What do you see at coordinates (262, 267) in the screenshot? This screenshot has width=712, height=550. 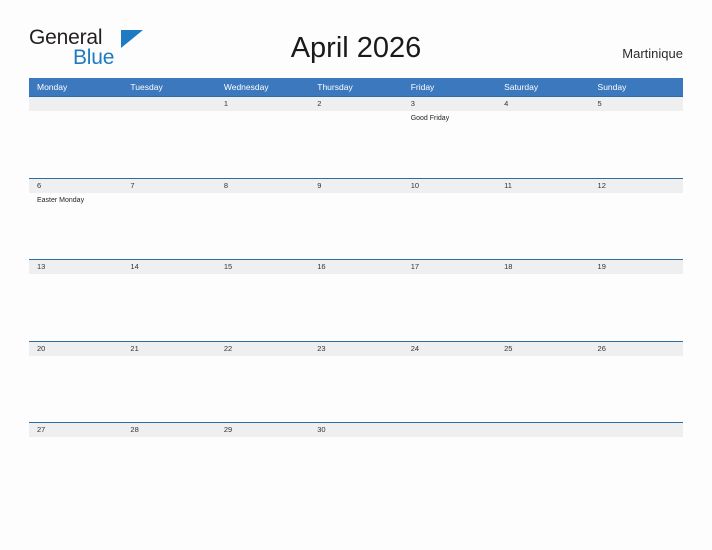 I see `day-cell: 15` at bounding box center [262, 267].